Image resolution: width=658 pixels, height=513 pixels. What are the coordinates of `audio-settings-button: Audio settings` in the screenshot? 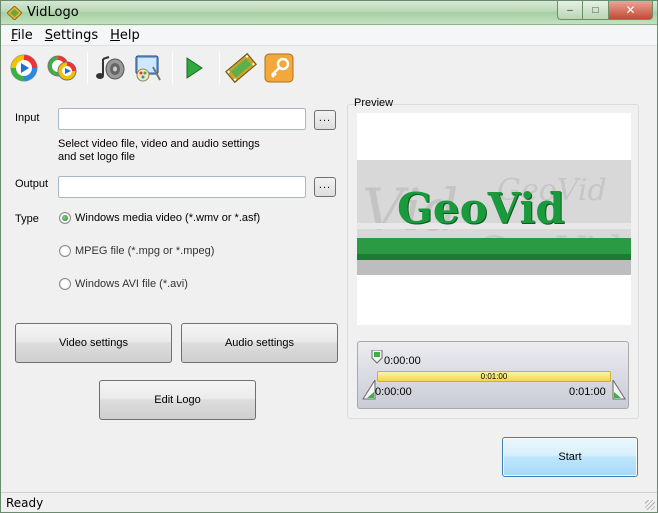 It's located at (259, 343).